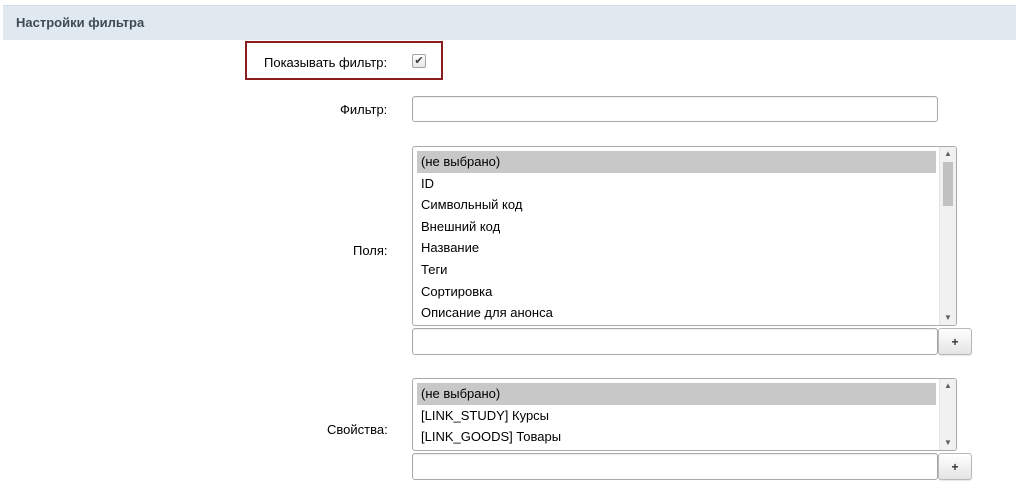 This screenshot has height=486, width=1016. I want to click on filter-input, so click(675, 109).